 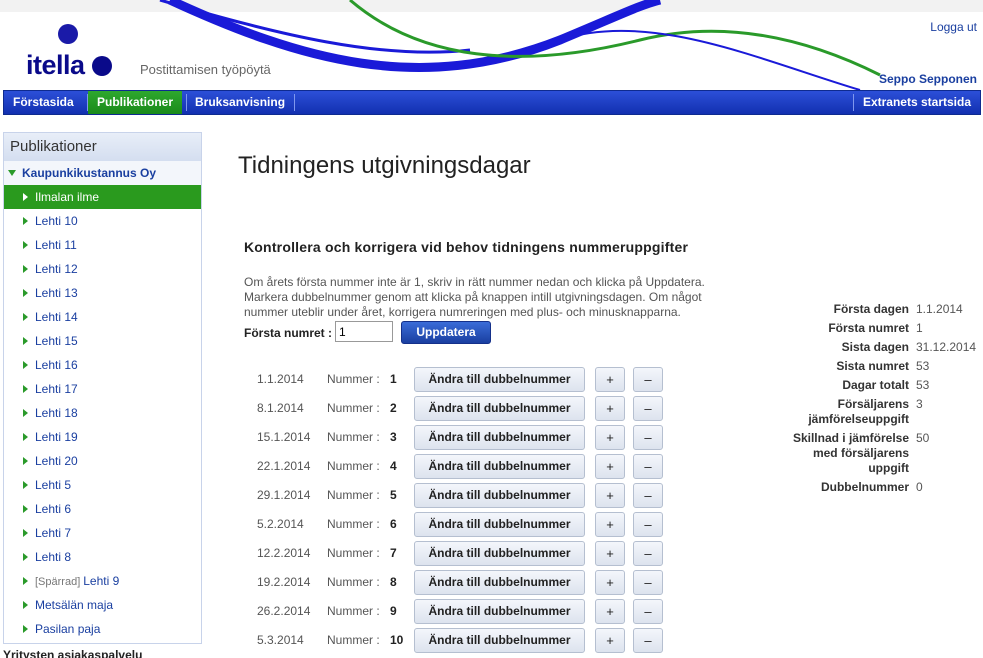 What do you see at coordinates (102, 221) in the screenshot?
I see `sidebar-item: Lehti 10` at bounding box center [102, 221].